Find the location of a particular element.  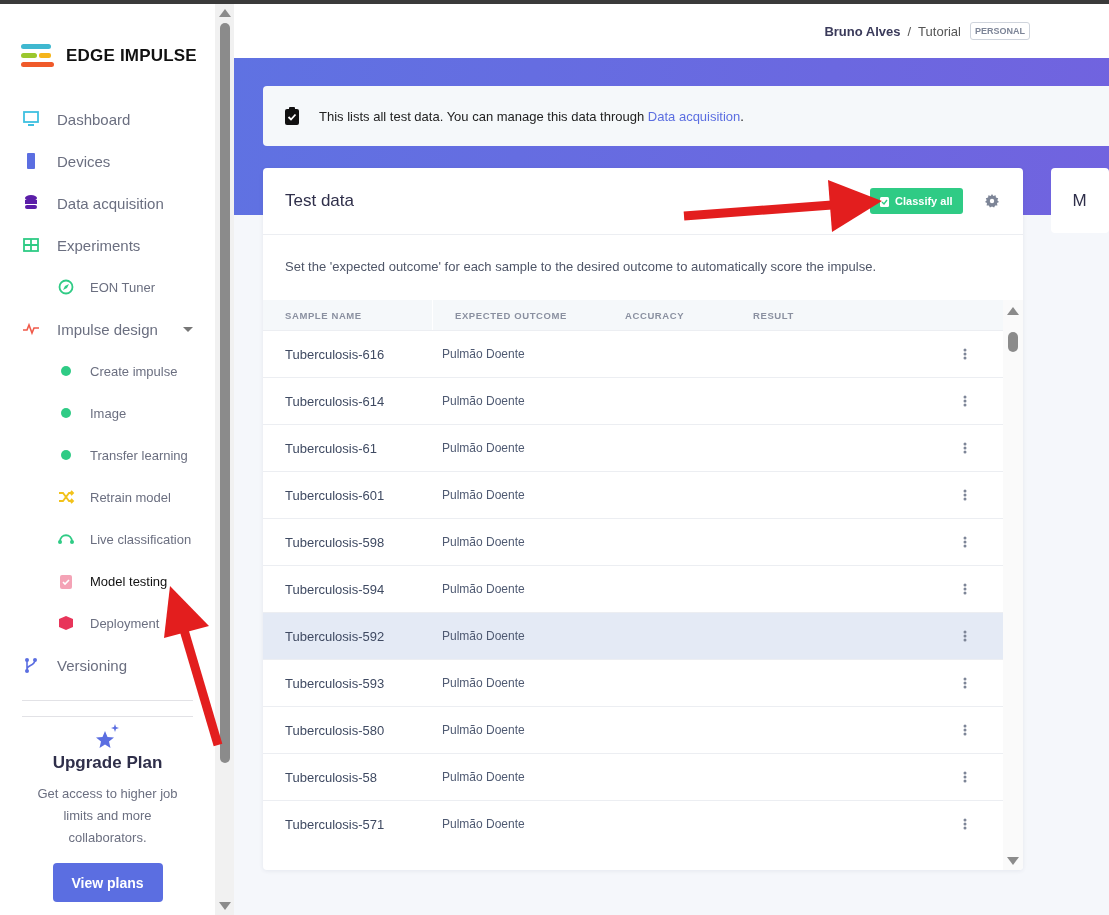

brand-name: EDGE IMPULSE is located at coordinates (131, 56).